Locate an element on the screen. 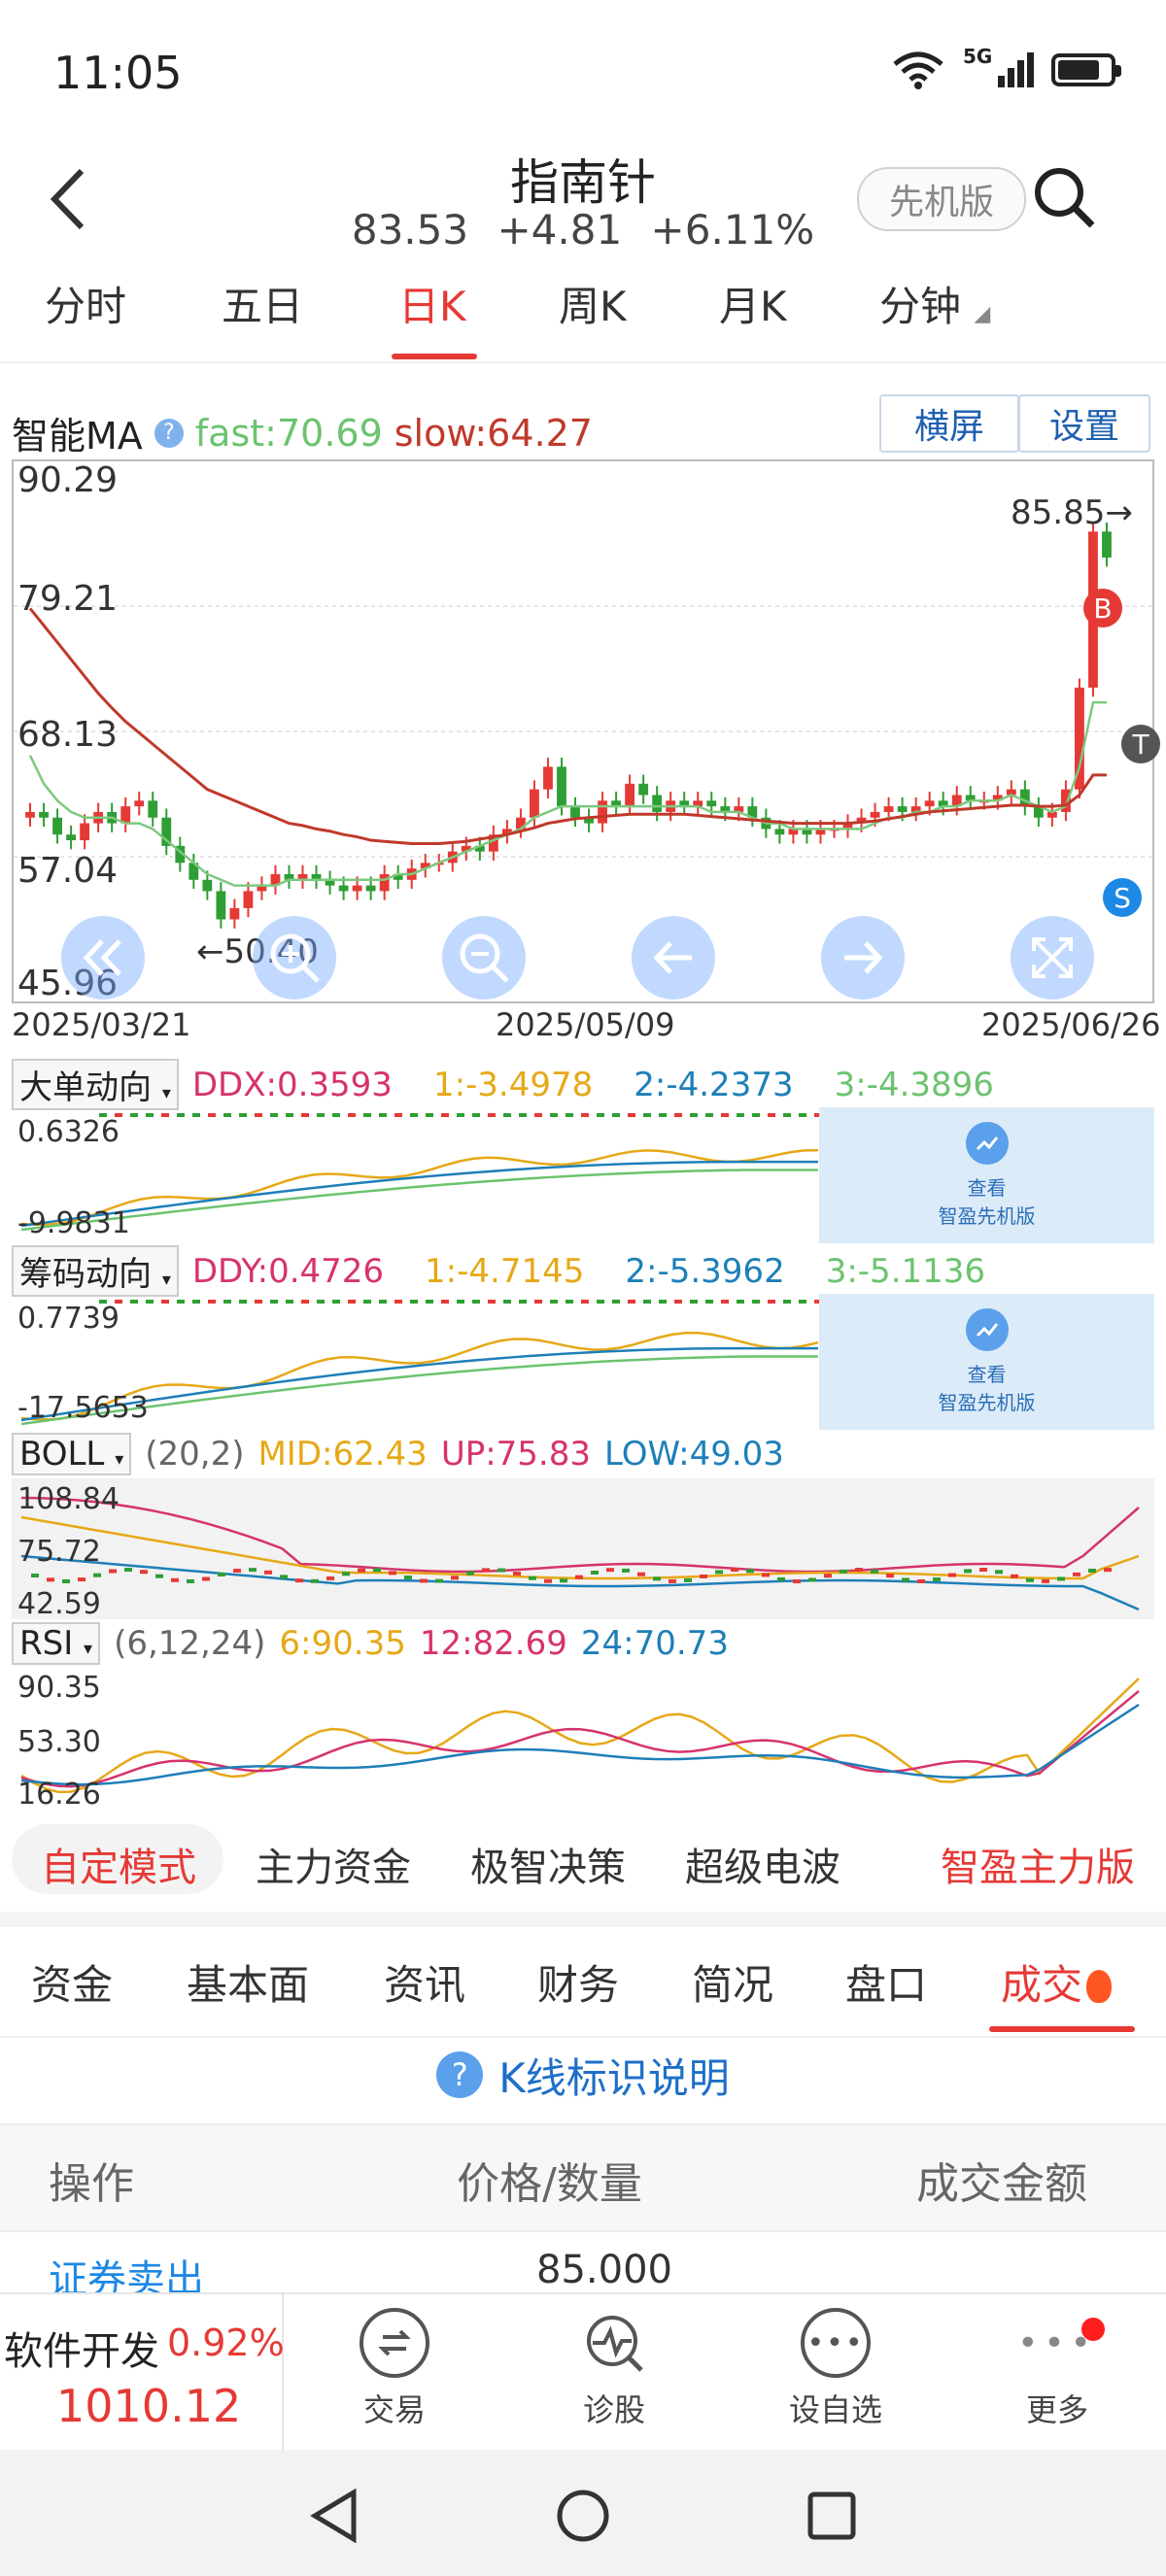 The image size is (1166, 2576). kline-note: ? K线标识说明 is located at coordinates (583, 2075).